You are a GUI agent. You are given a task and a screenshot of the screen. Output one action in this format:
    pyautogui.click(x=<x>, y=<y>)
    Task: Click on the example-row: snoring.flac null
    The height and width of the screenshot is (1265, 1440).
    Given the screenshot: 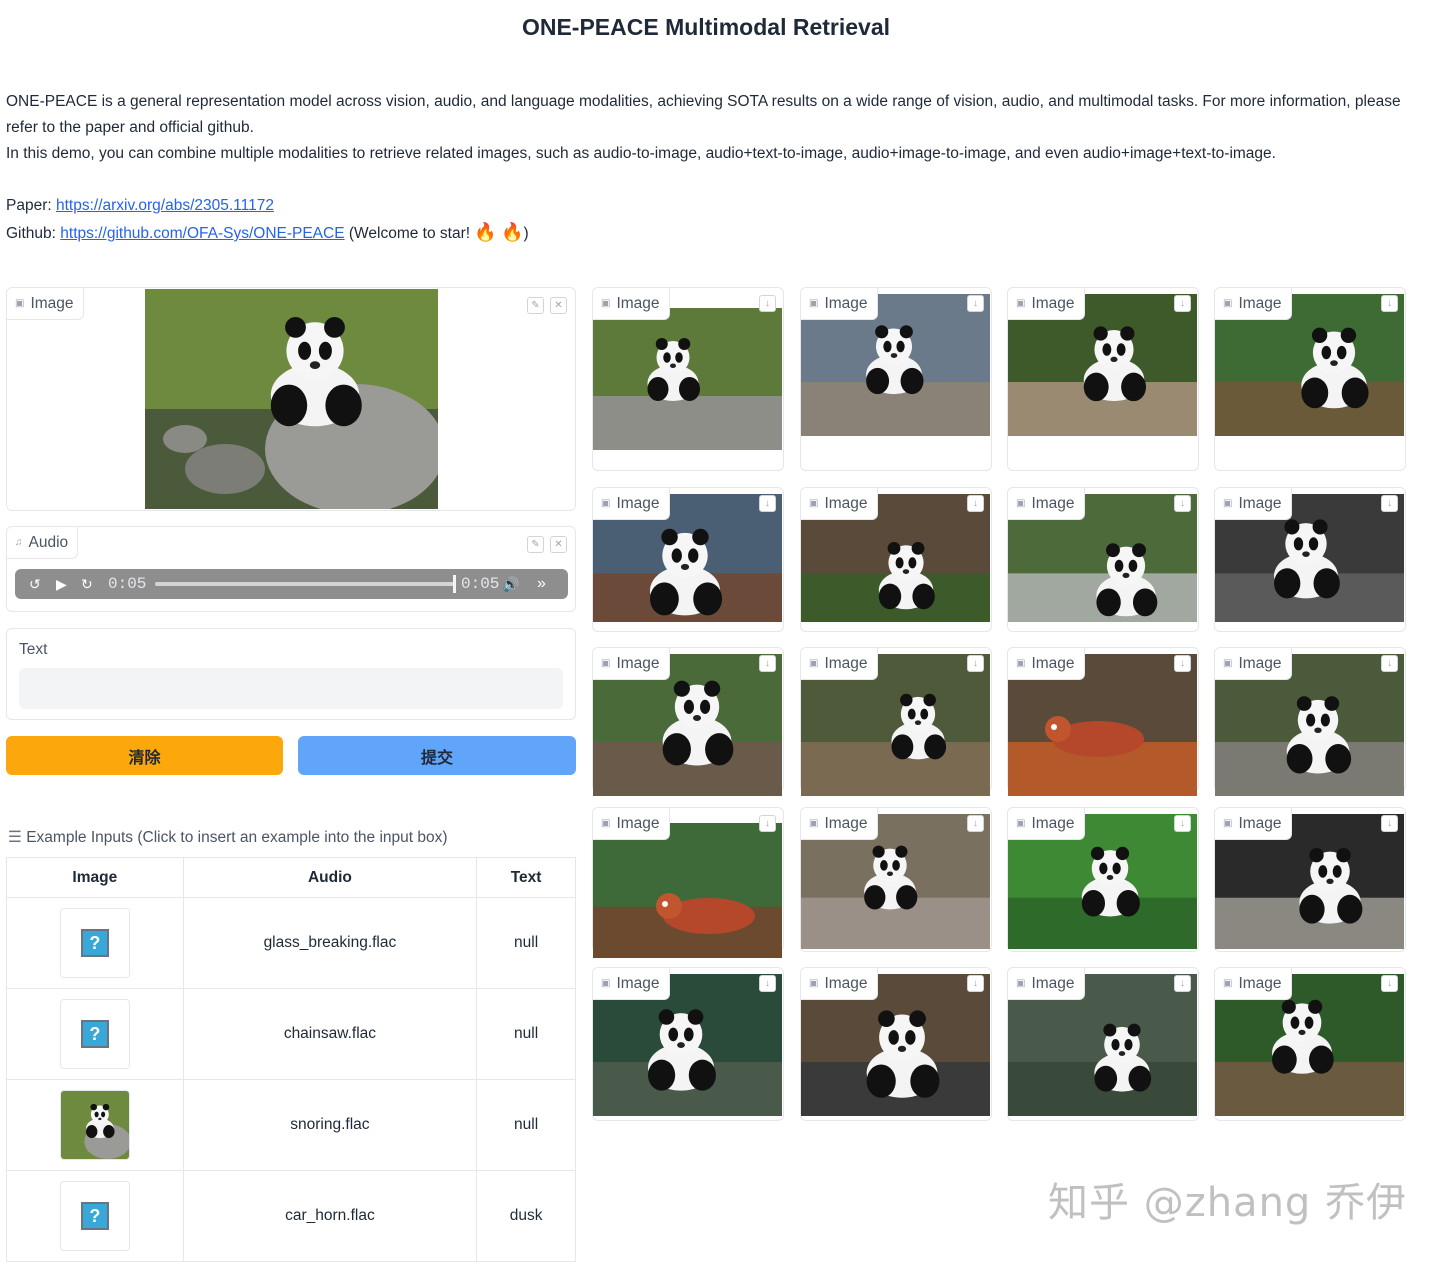 What is the action you would take?
    pyautogui.click(x=291, y=1125)
    